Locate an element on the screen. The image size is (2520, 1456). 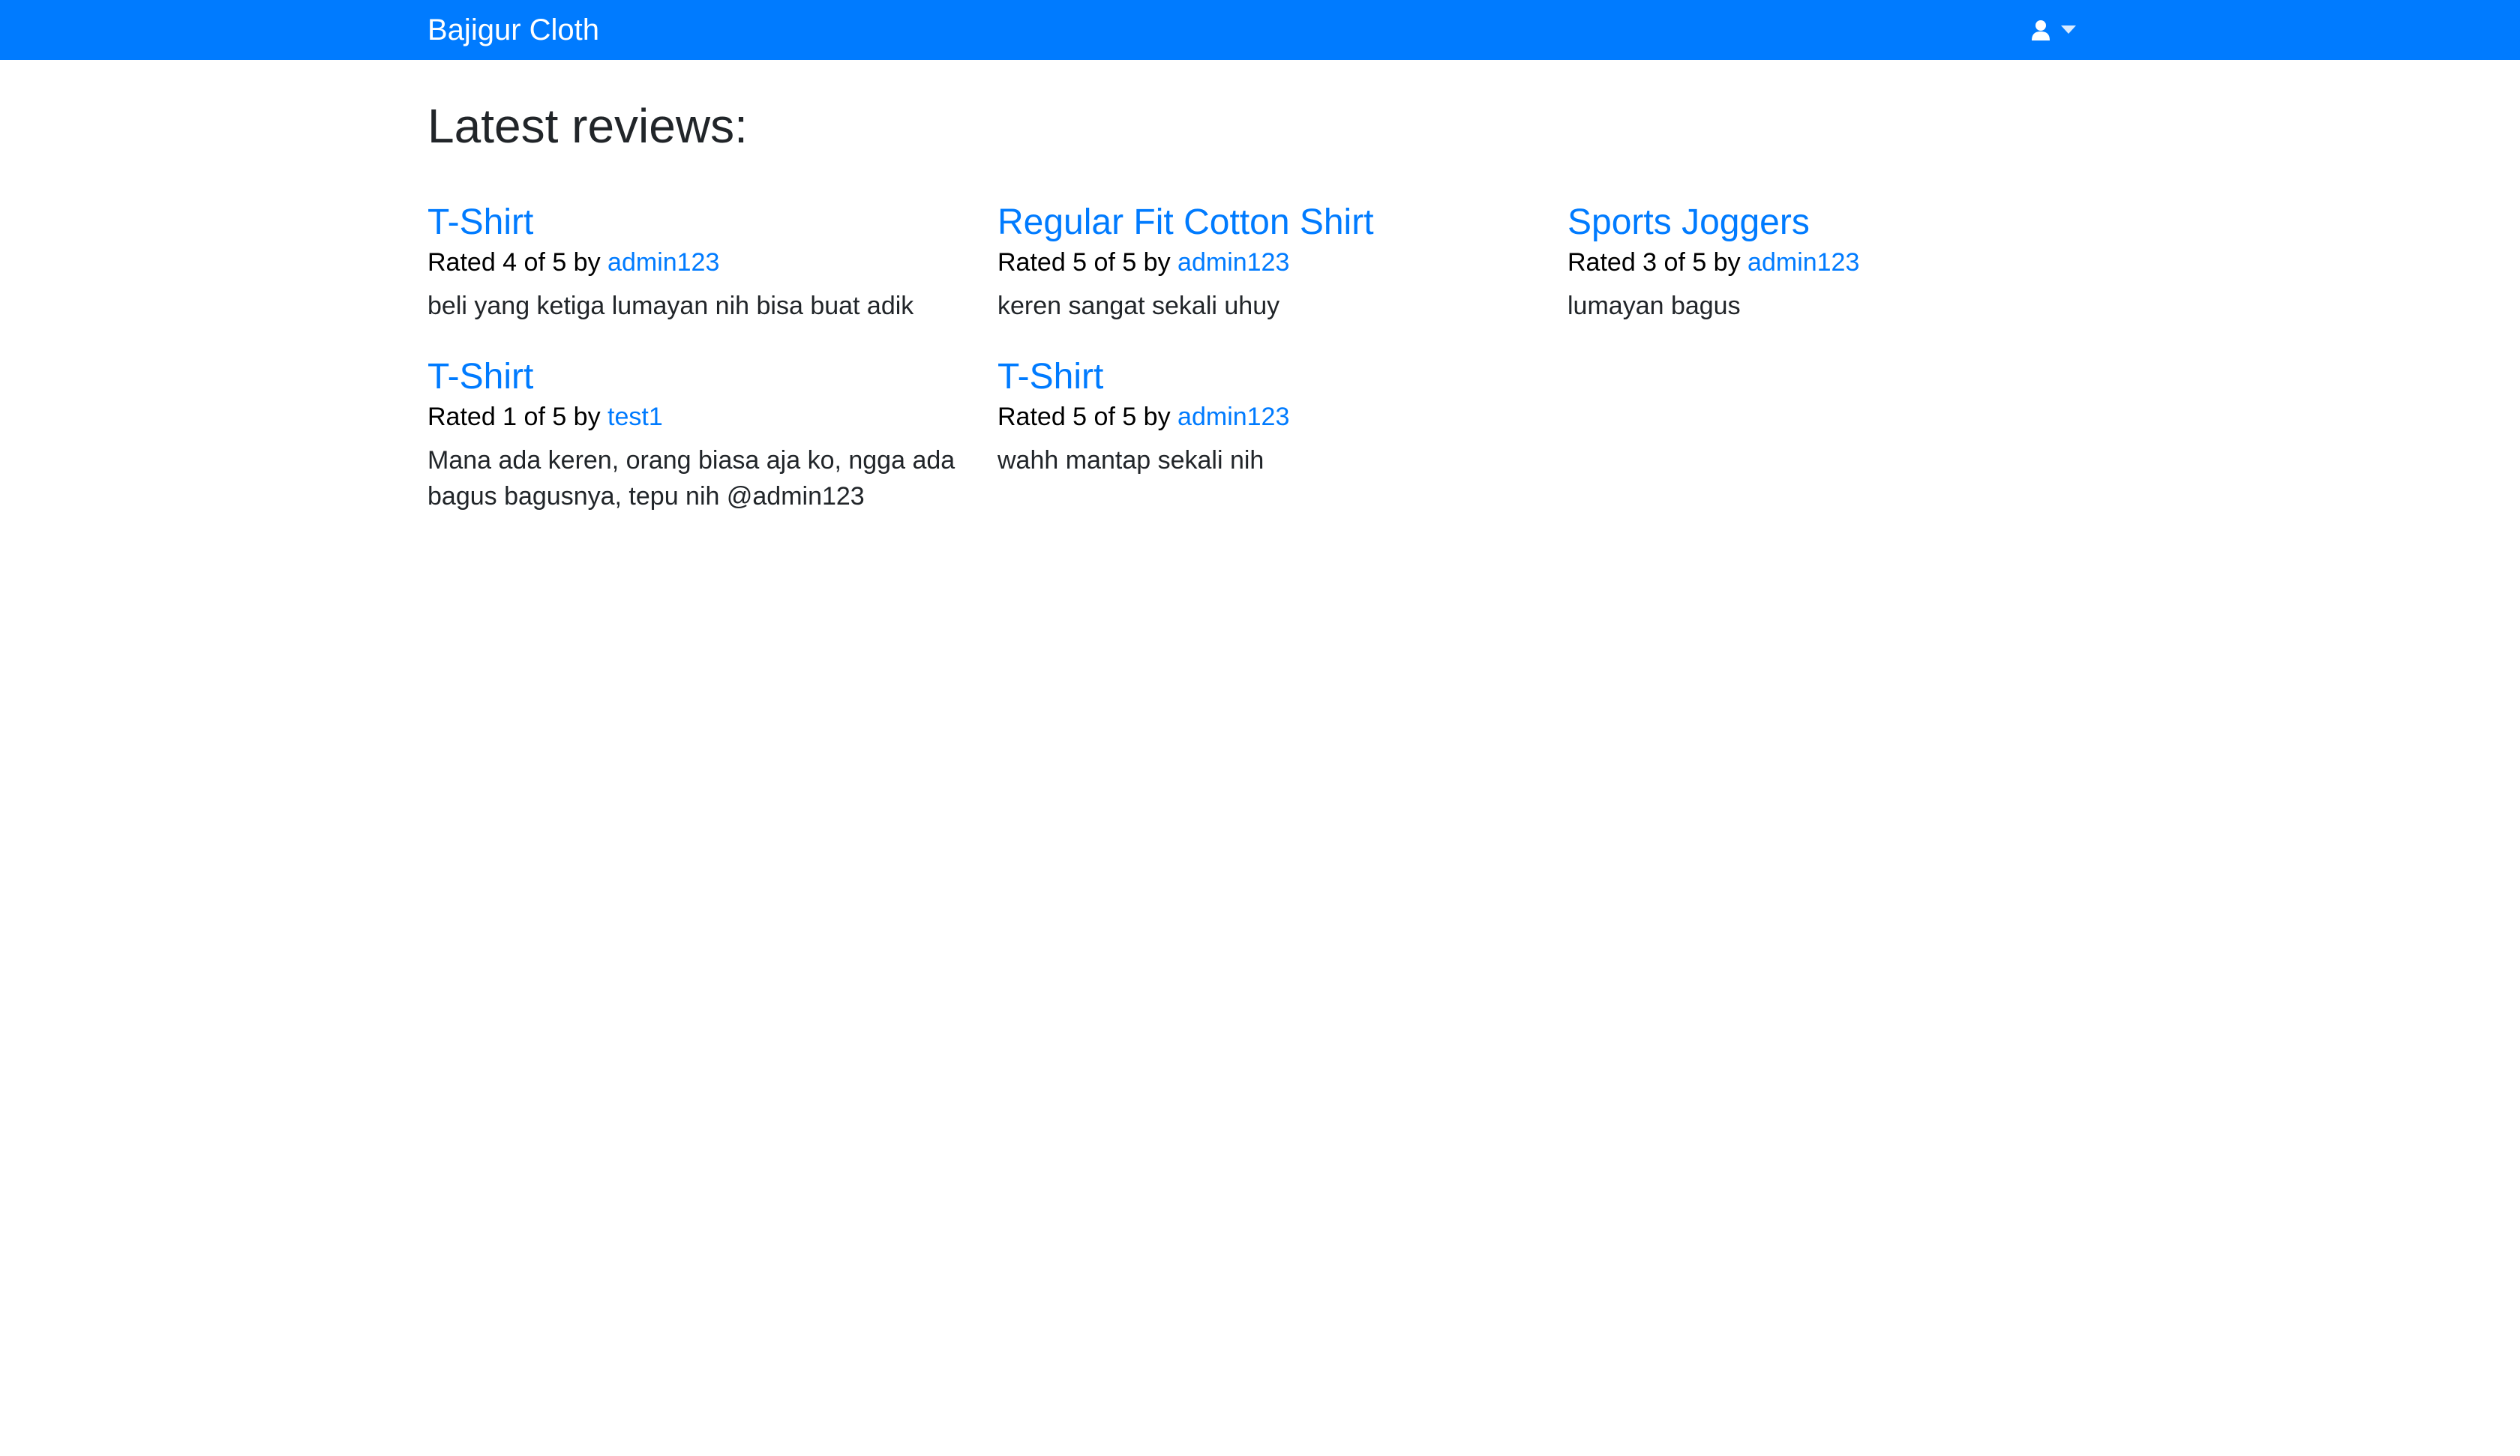
caret-down-icon is located at coordinates (2068, 29).